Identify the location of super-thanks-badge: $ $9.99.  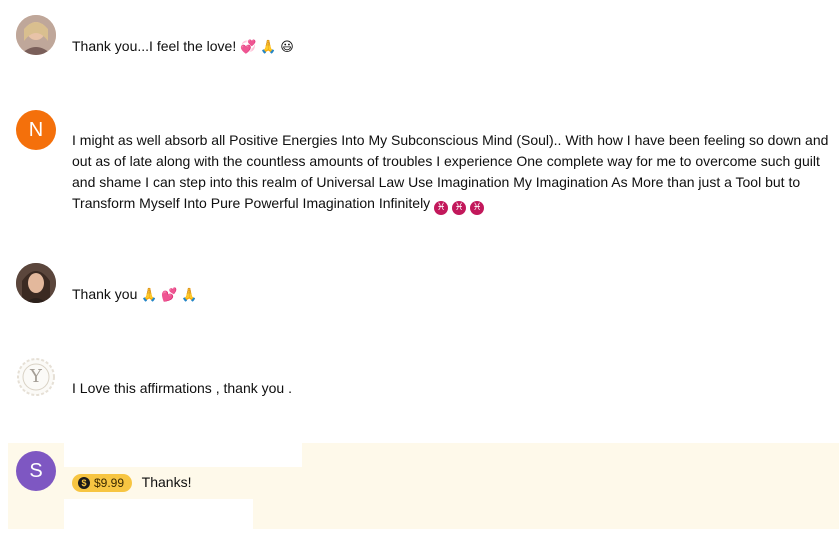
(102, 483).